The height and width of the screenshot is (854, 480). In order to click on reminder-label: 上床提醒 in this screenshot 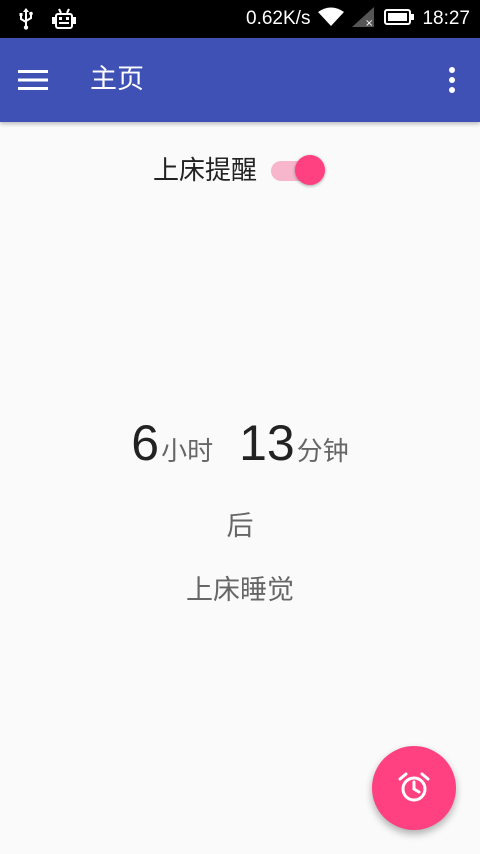, I will do `click(204, 170)`.